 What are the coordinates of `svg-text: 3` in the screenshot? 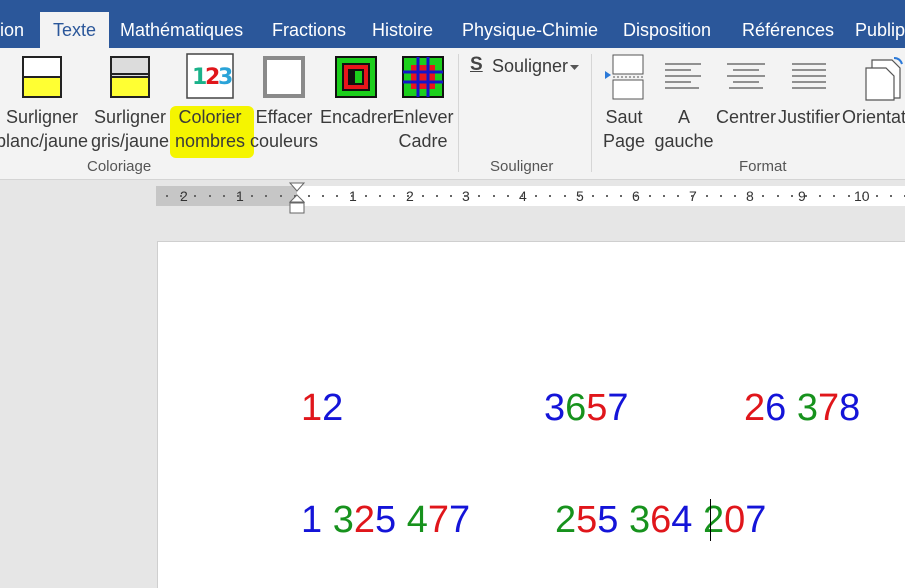 It's located at (225, 77).